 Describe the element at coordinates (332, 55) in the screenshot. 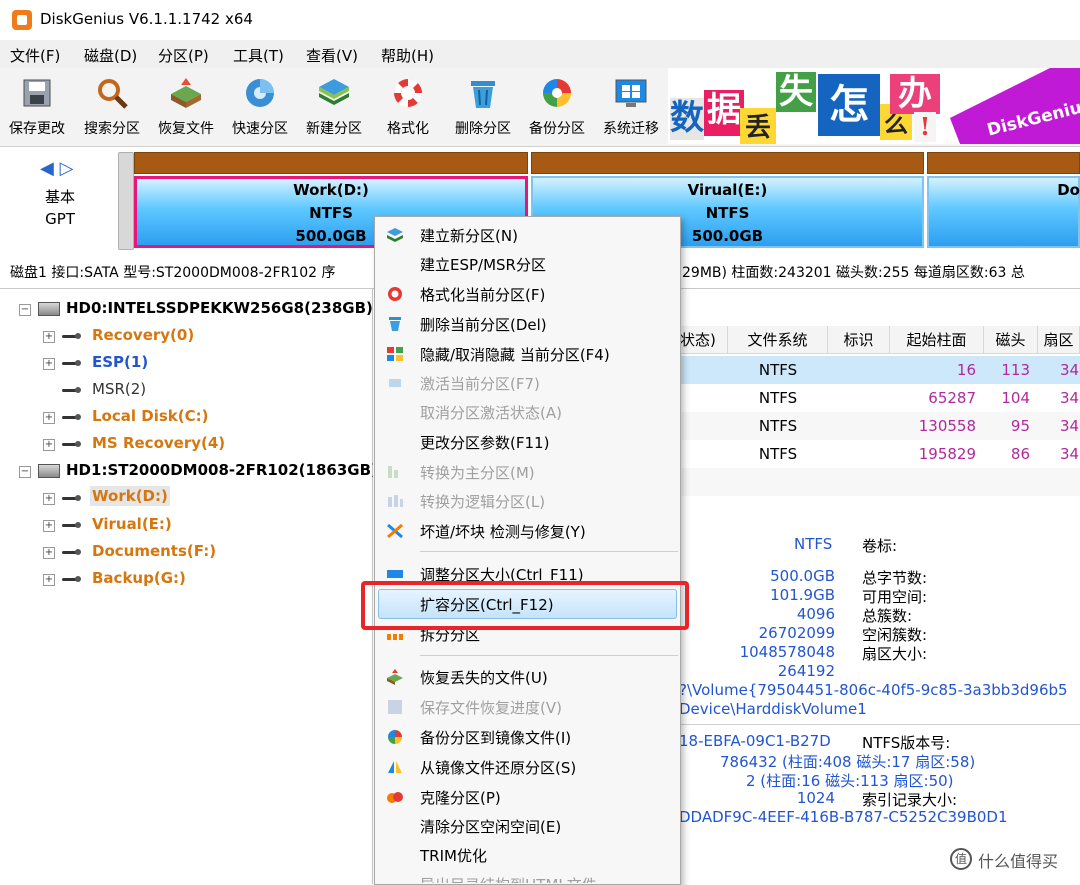

I see `menu-view: 查看(V)` at that location.